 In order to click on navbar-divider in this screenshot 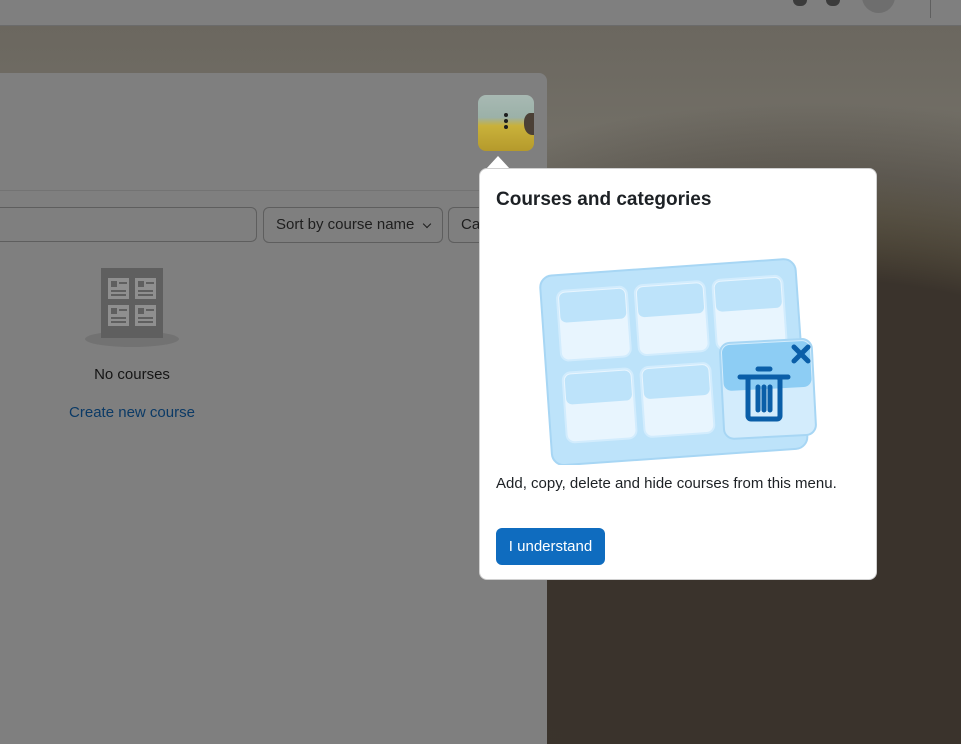, I will do `click(930, 9)`.